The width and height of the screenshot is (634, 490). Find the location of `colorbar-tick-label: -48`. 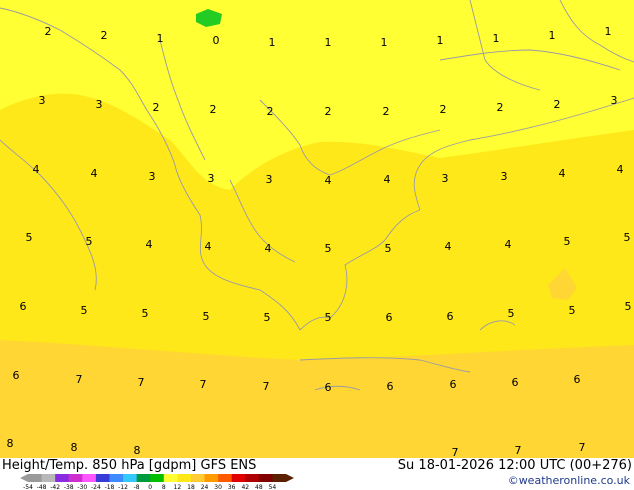

colorbar-tick-label: -48 is located at coordinates (42, 487).